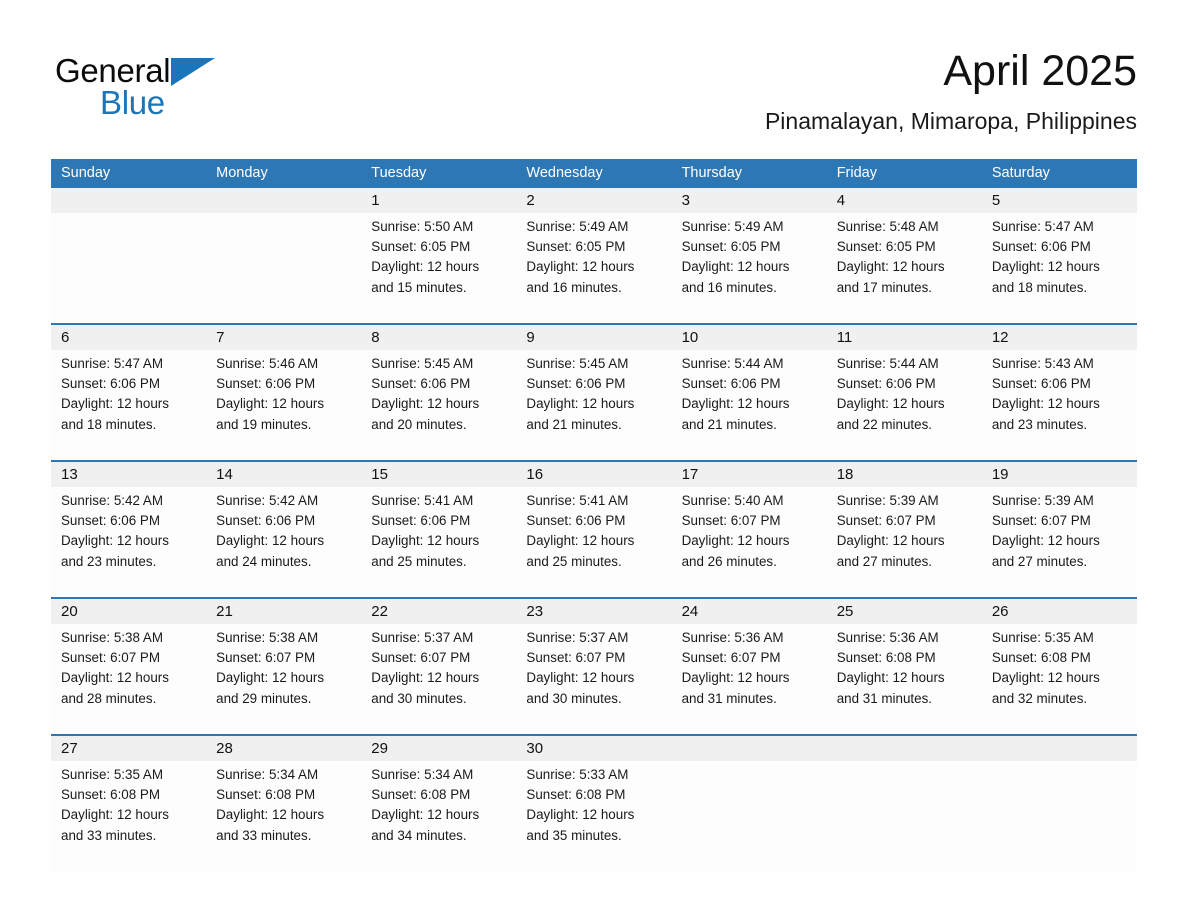 The image size is (1188, 918). I want to click on day-detail-line: Sunrise: 5:43 AM, so click(1042, 363).